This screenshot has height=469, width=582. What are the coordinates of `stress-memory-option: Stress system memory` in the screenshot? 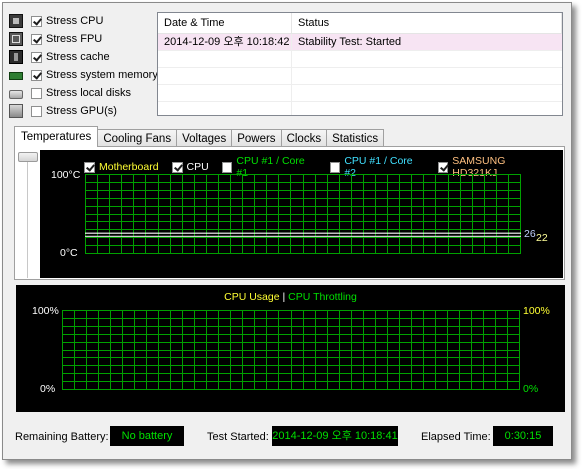 It's located at (83, 75).